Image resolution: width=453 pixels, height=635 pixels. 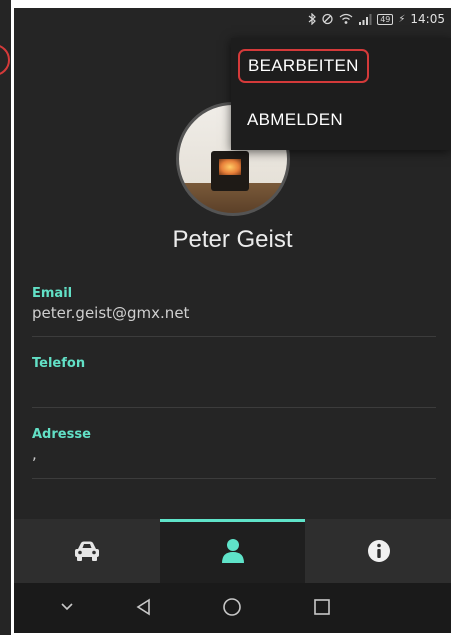 What do you see at coordinates (341, 94) in the screenshot?
I see `overflow-menu: BEARBEITEN ABMELDEN` at bounding box center [341, 94].